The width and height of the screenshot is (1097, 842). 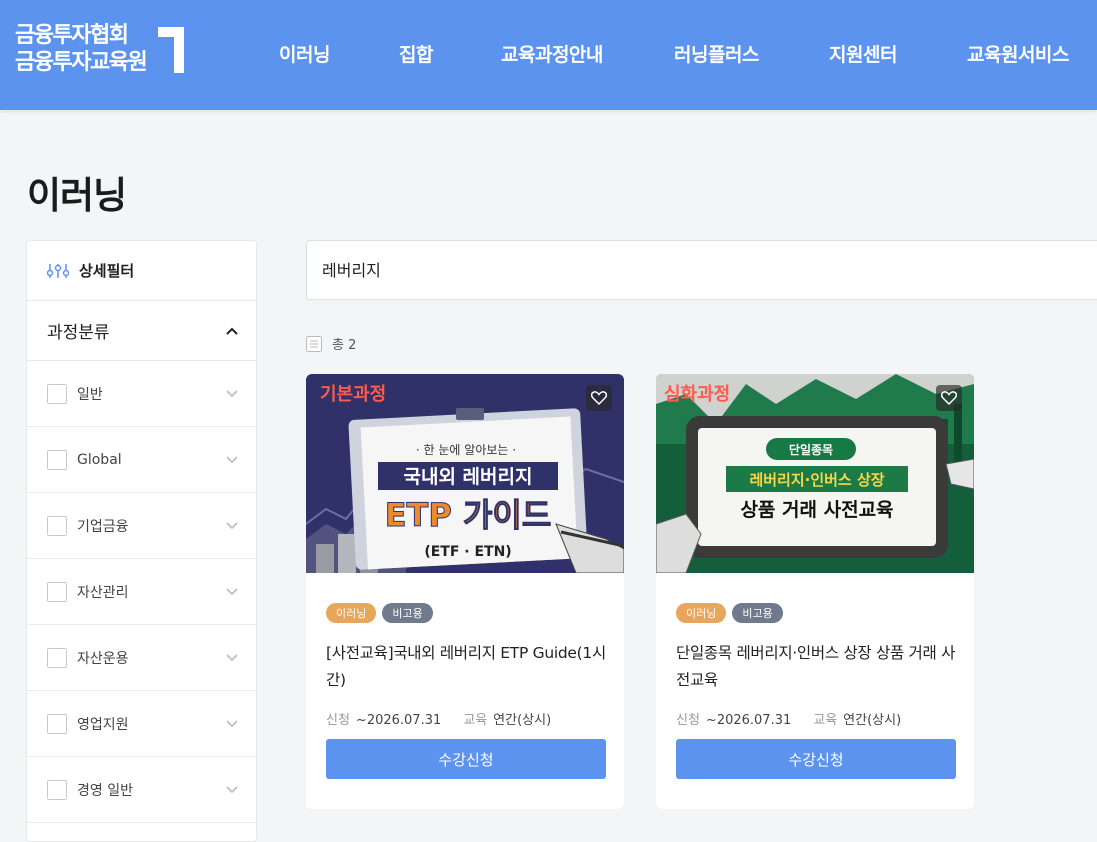 What do you see at coordinates (331, 343) in the screenshot?
I see `result-count: 총 2` at bounding box center [331, 343].